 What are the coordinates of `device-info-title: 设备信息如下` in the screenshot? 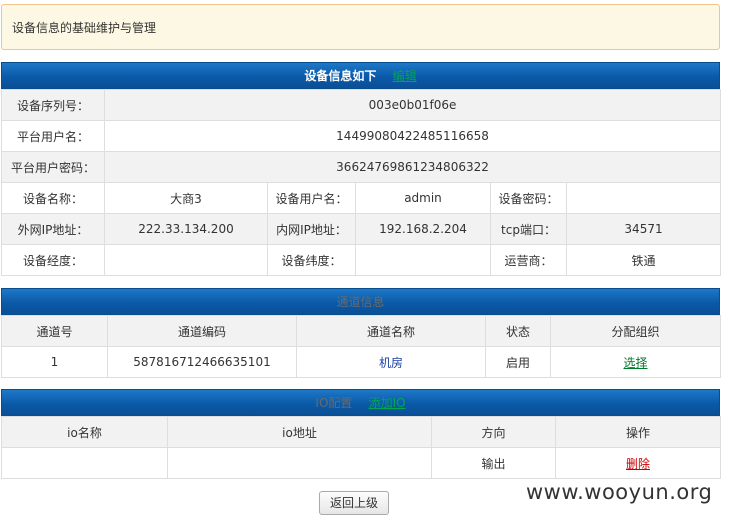 It's located at (340, 76).